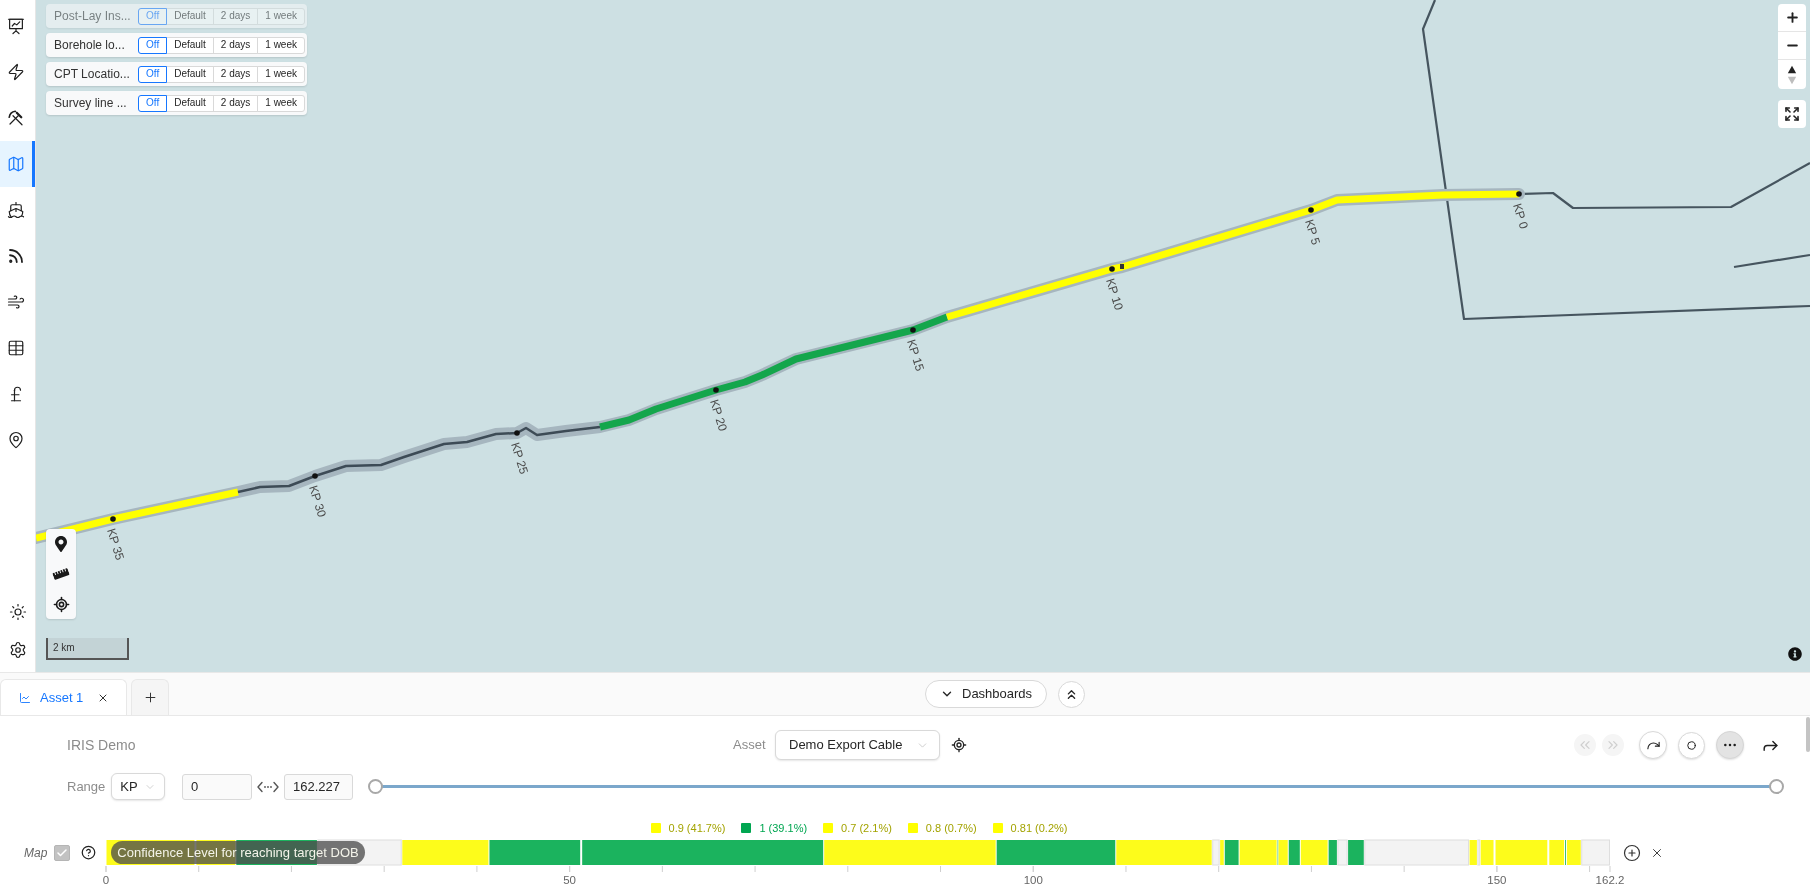 This screenshot has height=892, width=1810. What do you see at coordinates (750, 745) in the screenshot?
I see `asset-label: Asset` at bounding box center [750, 745].